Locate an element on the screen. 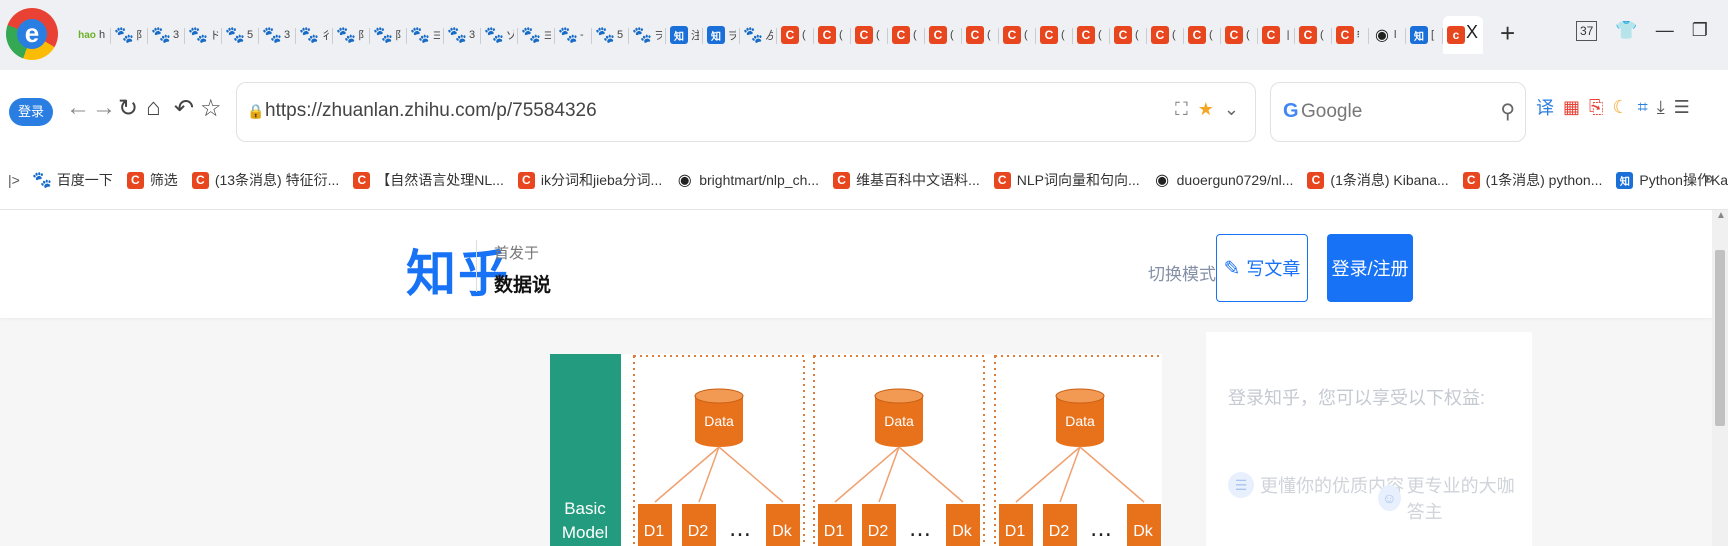 The height and width of the screenshot is (546, 1728). pdf-icon: ⎘ is located at coordinates (1596, 107).